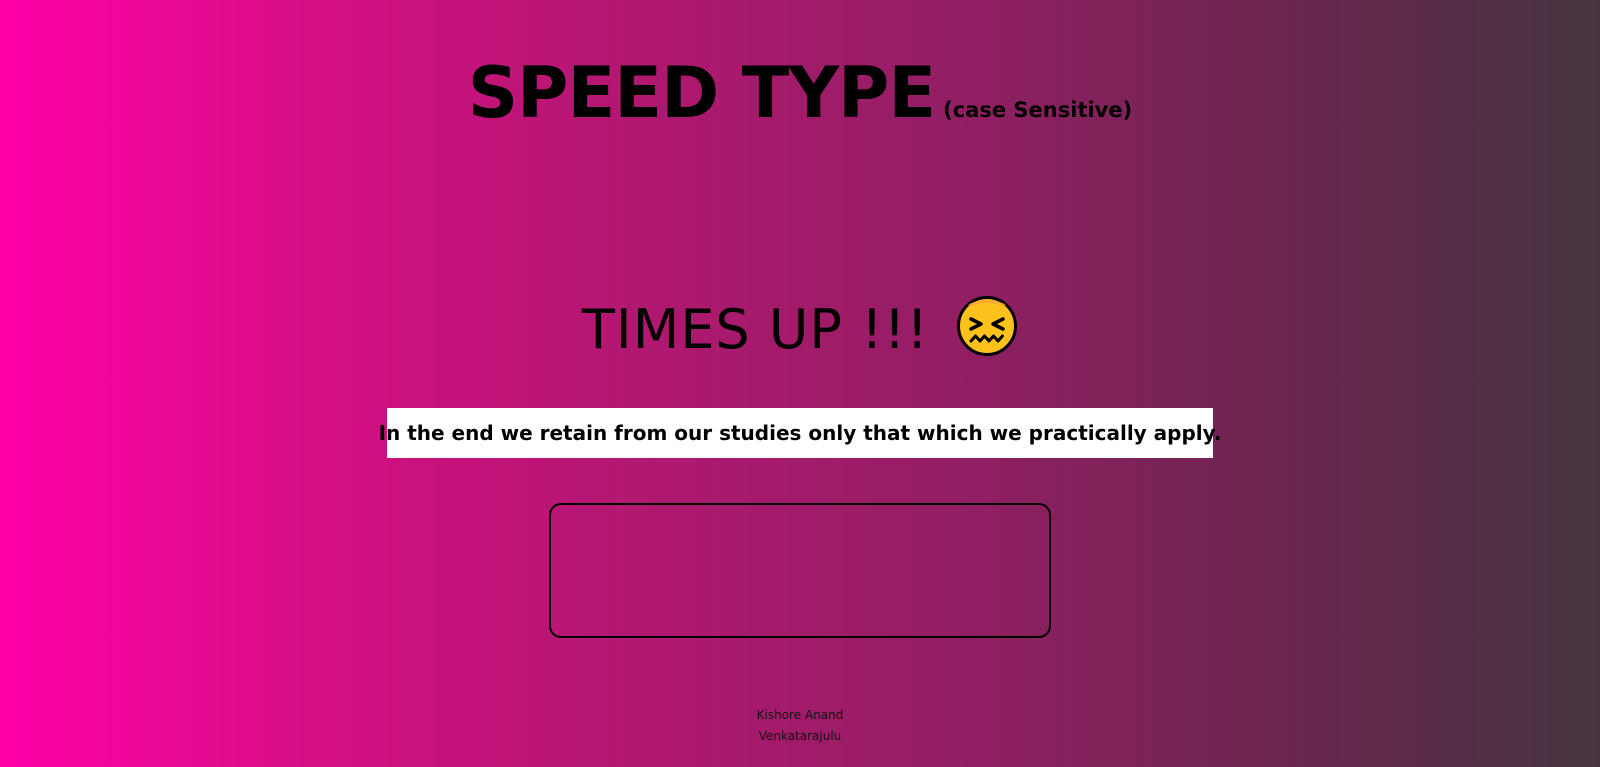 The image size is (1600, 767). Describe the element at coordinates (800, 715) in the screenshot. I see `author-name-line1: Kishore Anand` at that location.